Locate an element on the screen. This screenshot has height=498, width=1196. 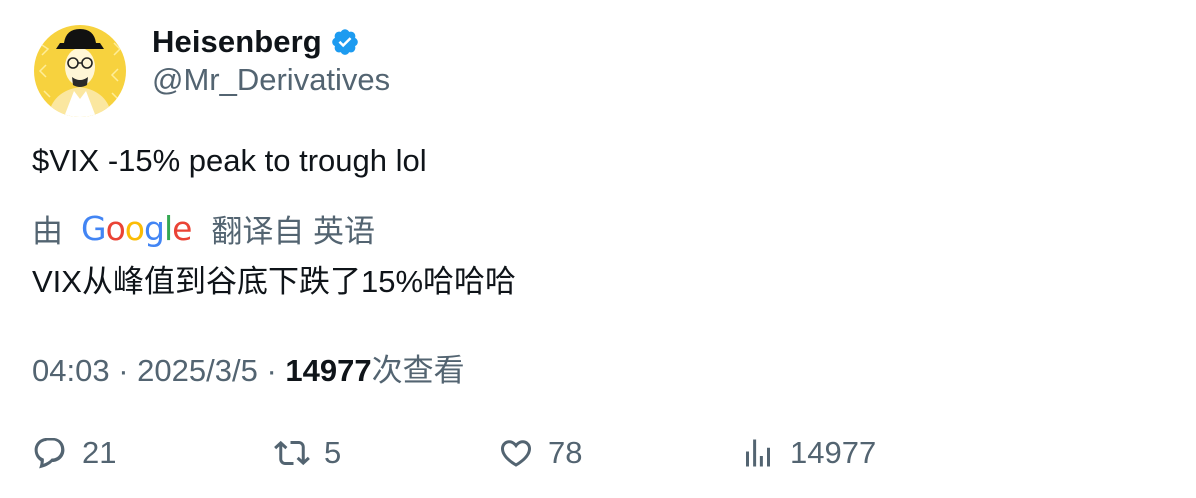
views-button: 14977 is located at coordinates (808, 453).